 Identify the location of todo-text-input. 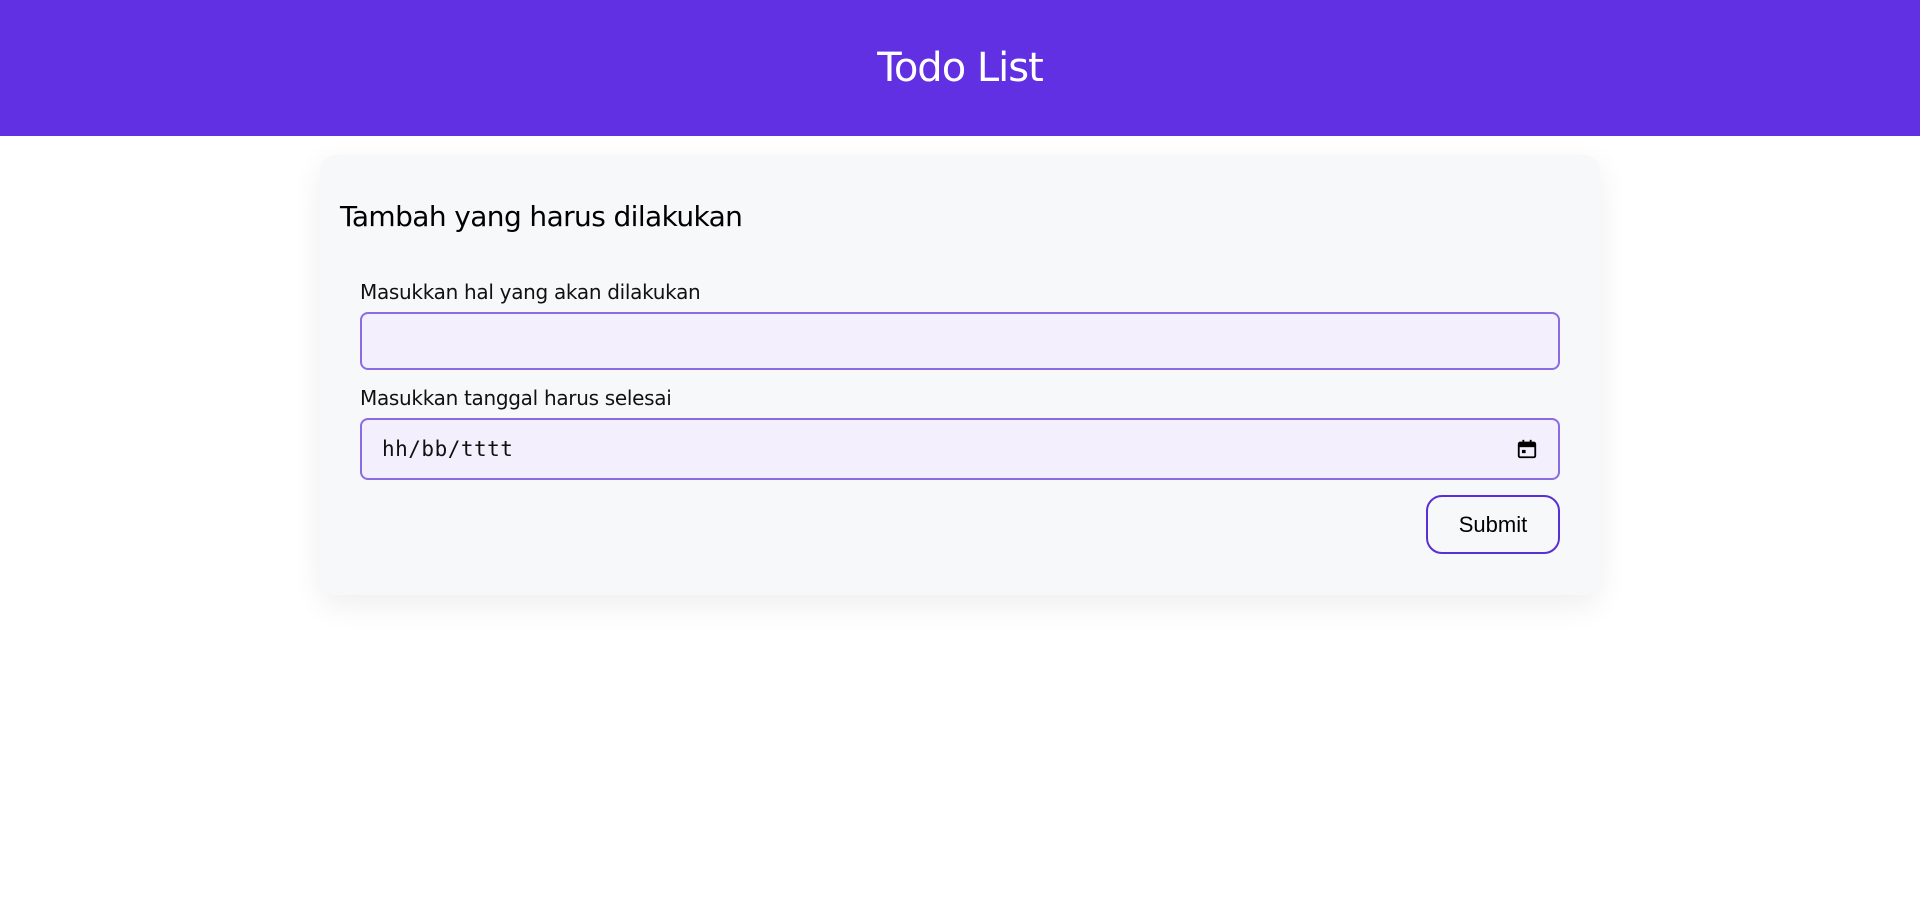
(960, 341).